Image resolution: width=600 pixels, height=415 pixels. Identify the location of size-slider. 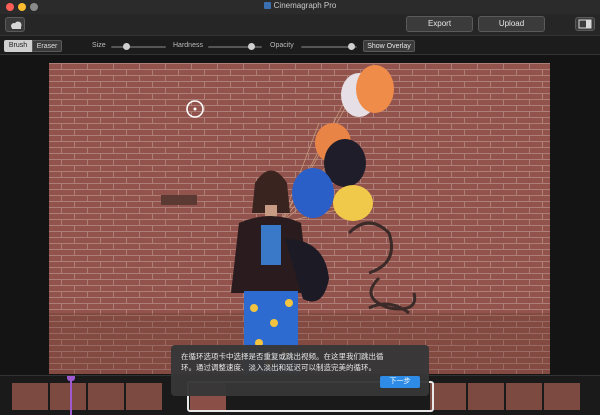
(138, 46).